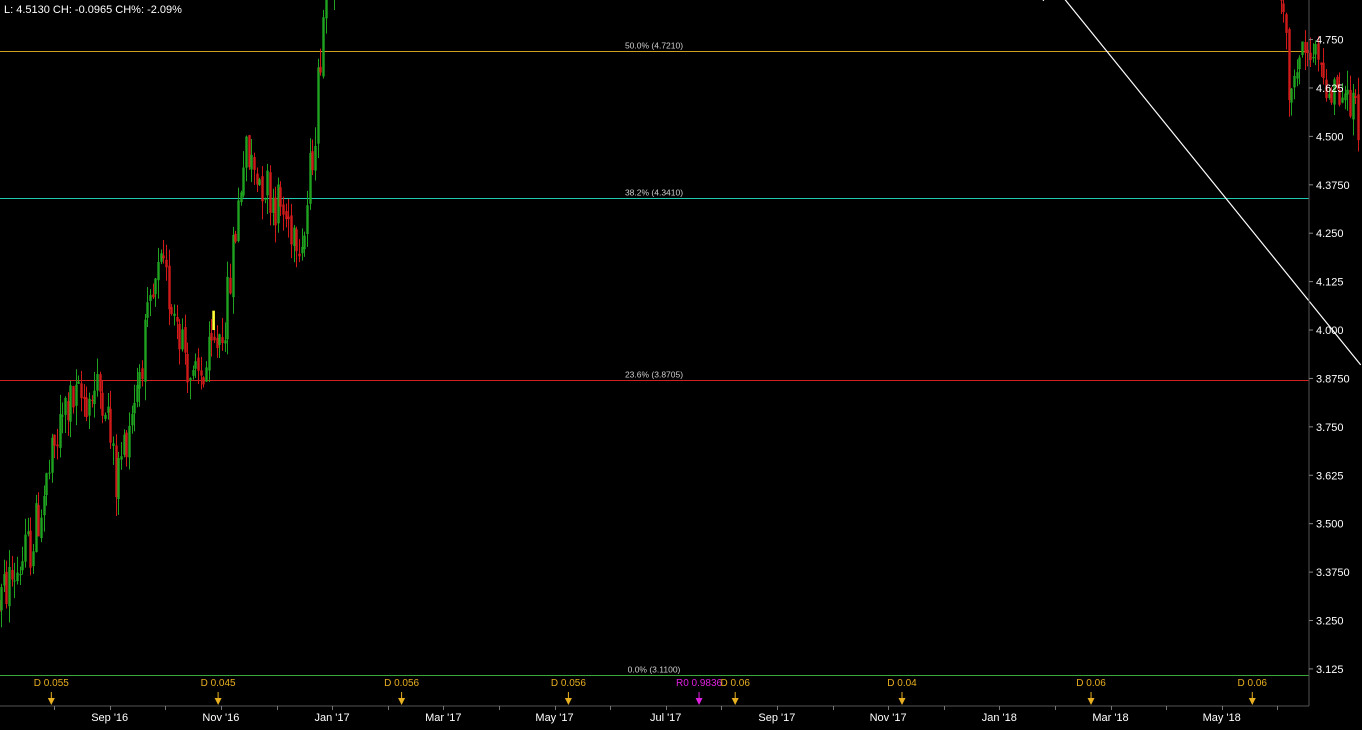 The image size is (1362, 730). Describe the element at coordinates (665, 718) in the screenshot. I see `x-tick-label: Jul '17` at that location.